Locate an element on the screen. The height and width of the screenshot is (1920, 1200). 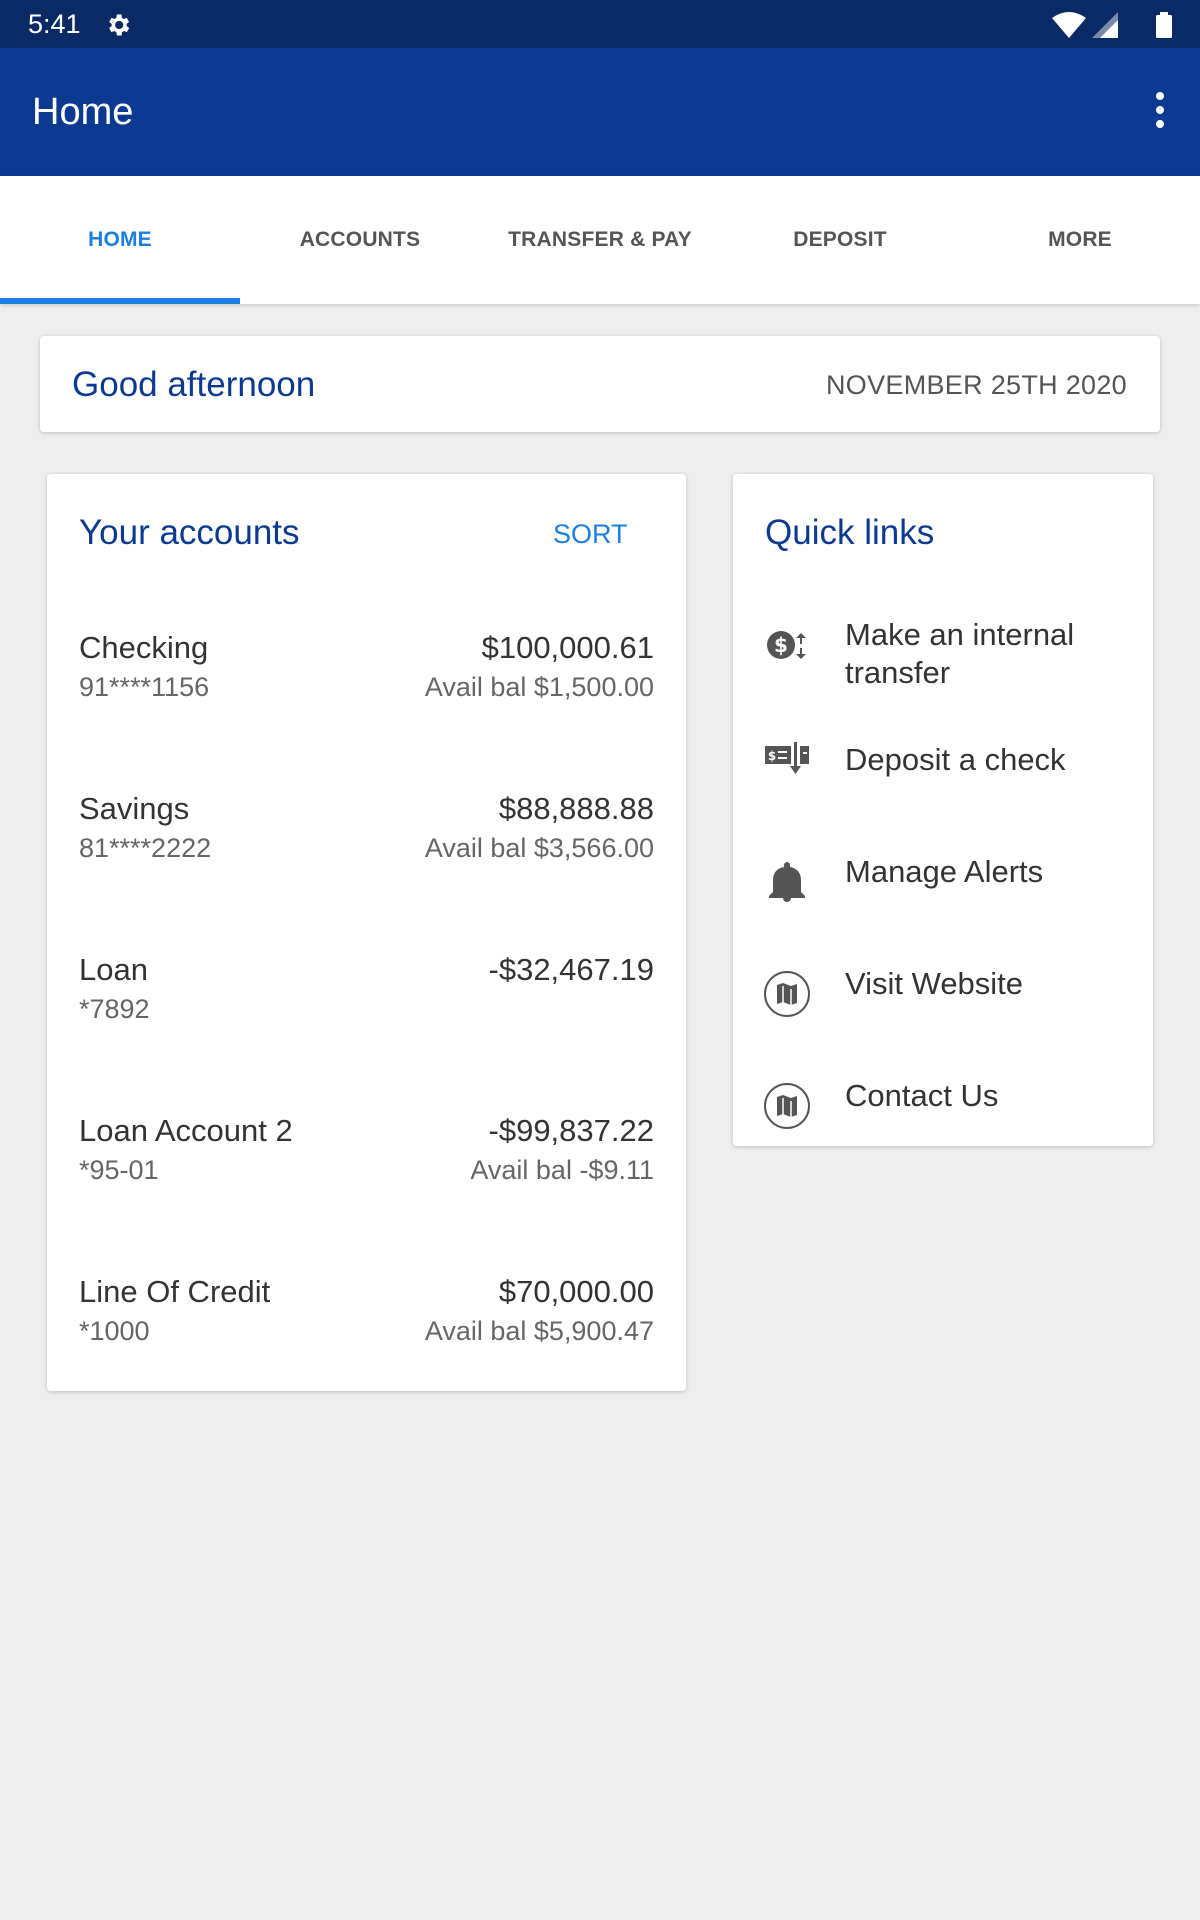
account-balance: $70,000.00 is located at coordinates (576, 1291).